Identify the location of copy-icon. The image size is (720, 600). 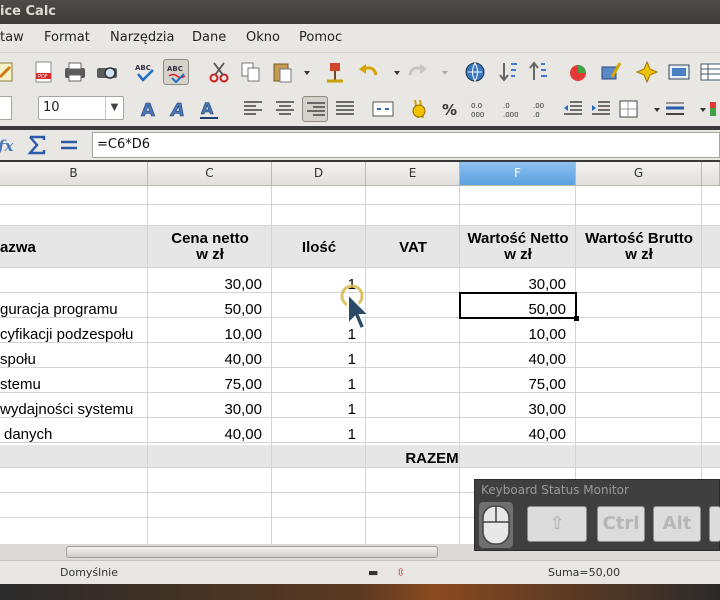
(251, 72).